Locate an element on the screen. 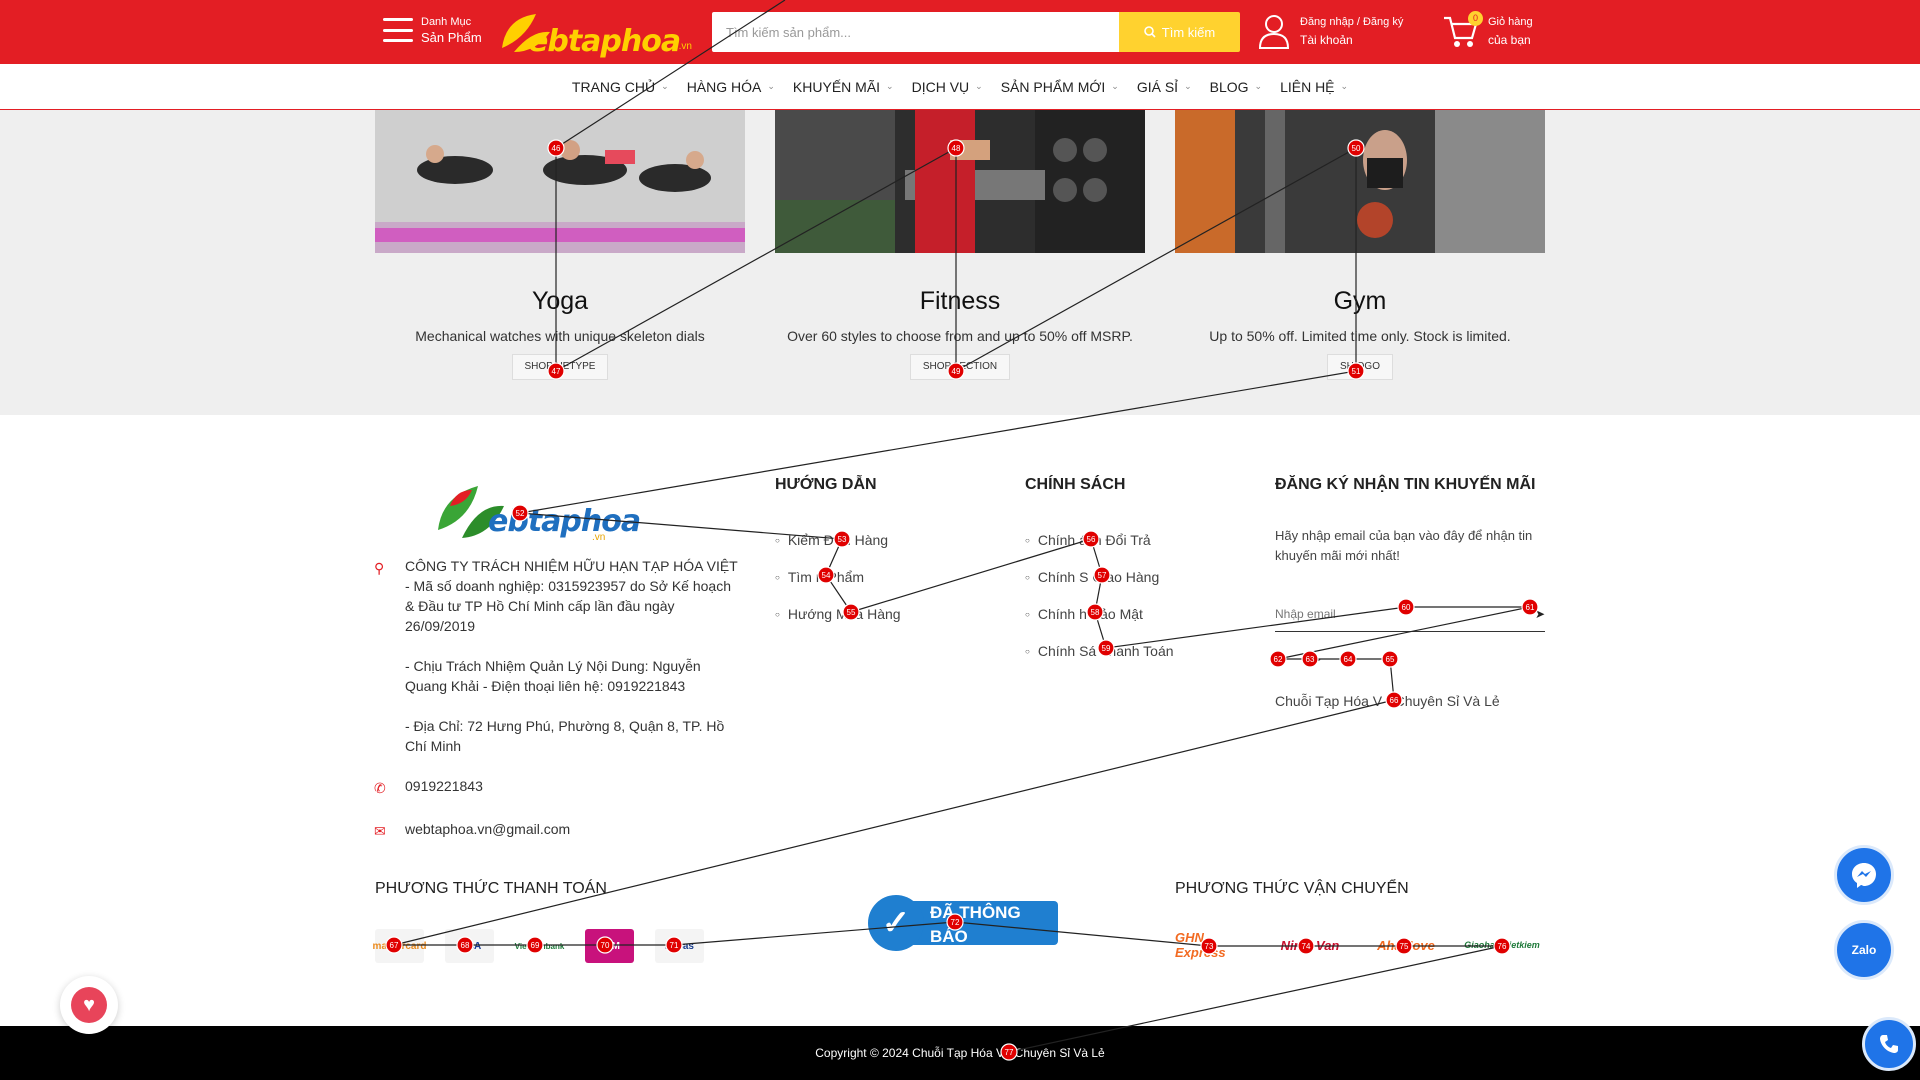 This screenshot has width=1920, height=1080. policy-item: Chính ách Đổi Trả is located at coordinates (1099, 548).